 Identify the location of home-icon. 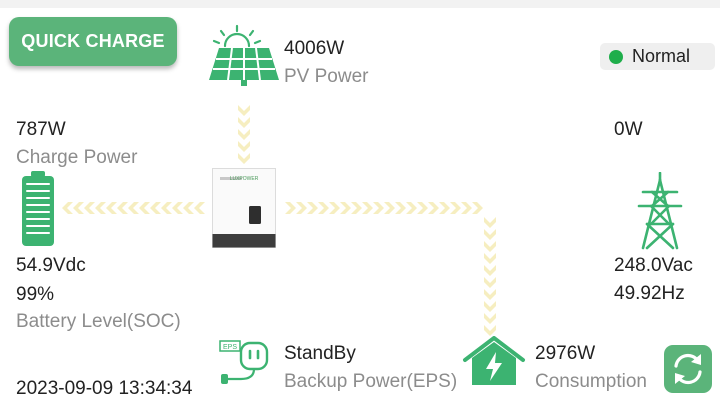
(494, 361).